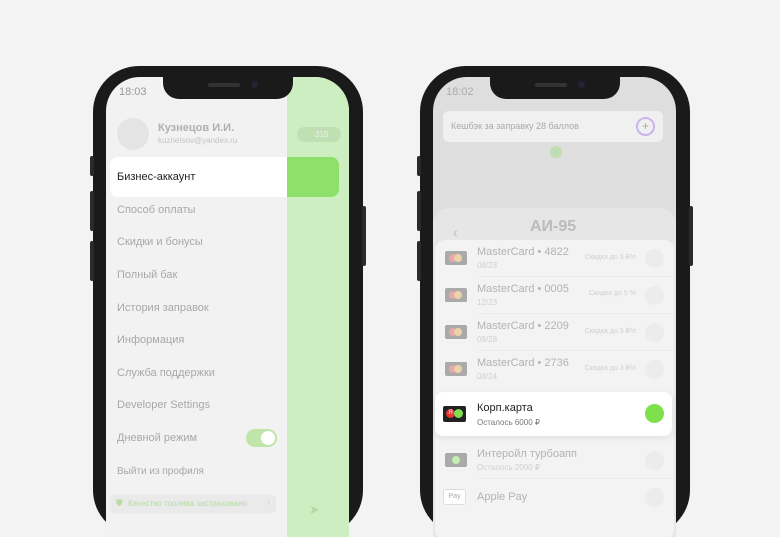  I want to click on profile-name: Кузнецов И.И., so click(196, 128).